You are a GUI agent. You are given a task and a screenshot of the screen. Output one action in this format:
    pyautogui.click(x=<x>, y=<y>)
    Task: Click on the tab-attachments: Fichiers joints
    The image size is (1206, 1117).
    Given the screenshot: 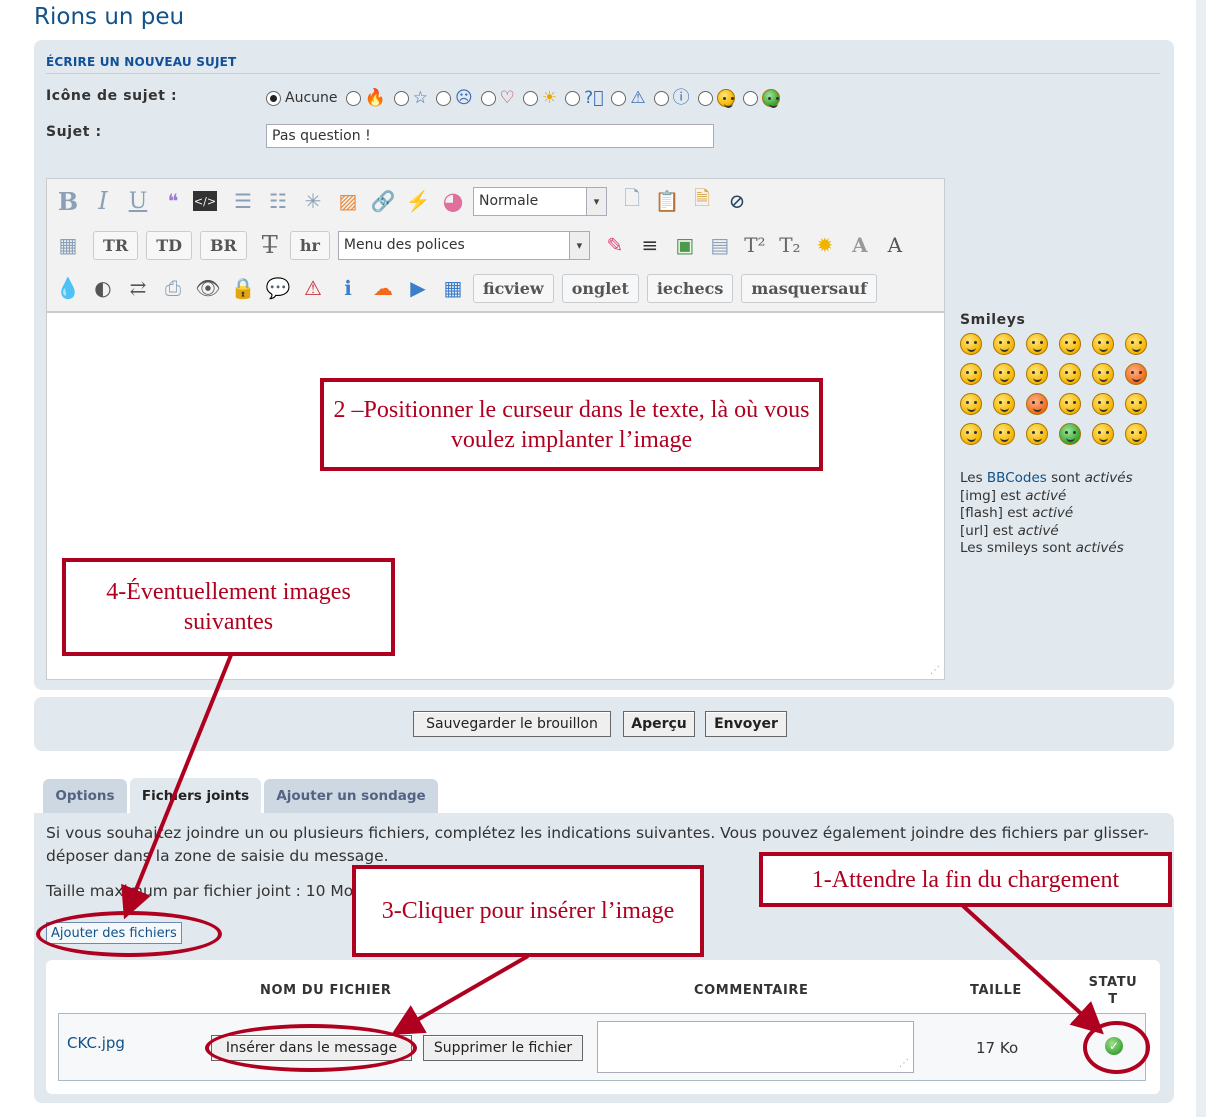 What is the action you would take?
    pyautogui.click(x=195, y=796)
    